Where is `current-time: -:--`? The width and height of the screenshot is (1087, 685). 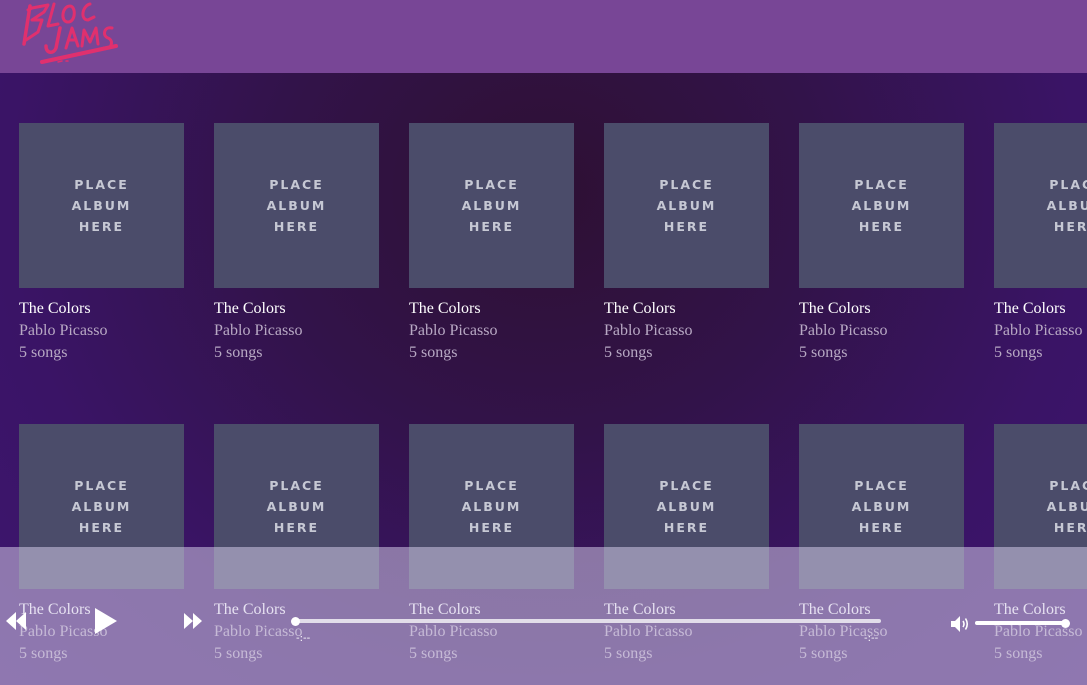 current-time: -:-- is located at coordinates (303, 638).